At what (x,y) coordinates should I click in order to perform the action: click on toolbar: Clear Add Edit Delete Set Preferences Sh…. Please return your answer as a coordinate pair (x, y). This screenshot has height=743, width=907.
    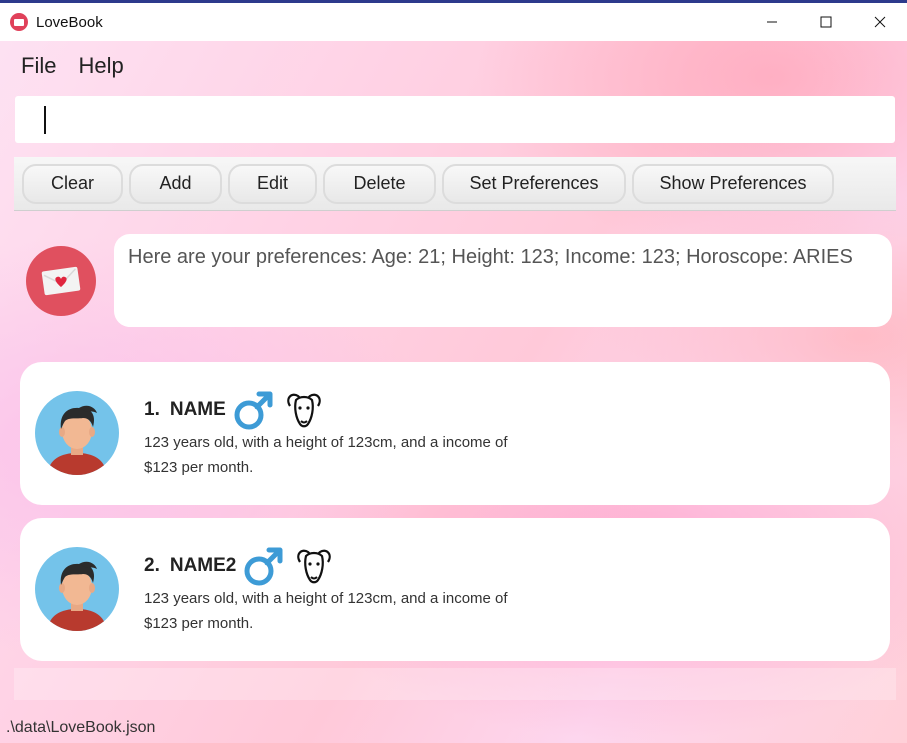
    Looking at the image, I should click on (455, 184).